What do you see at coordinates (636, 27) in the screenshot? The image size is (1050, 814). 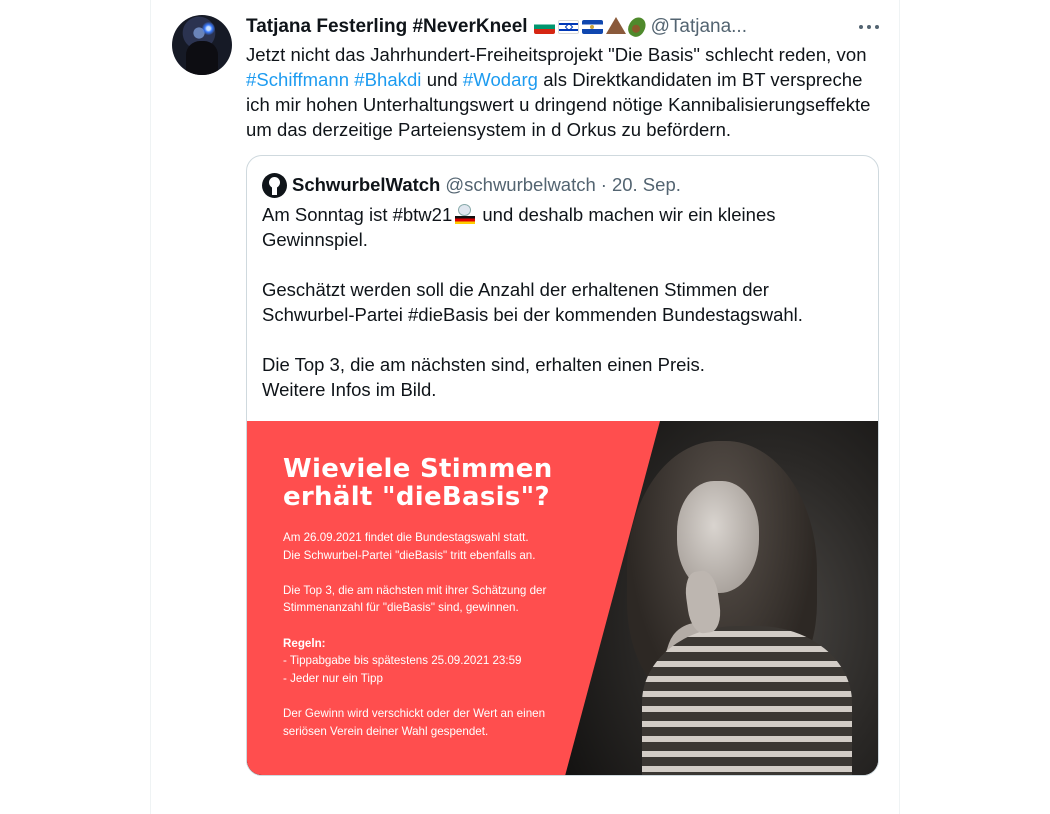 I see `avocado-icon` at bounding box center [636, 27].